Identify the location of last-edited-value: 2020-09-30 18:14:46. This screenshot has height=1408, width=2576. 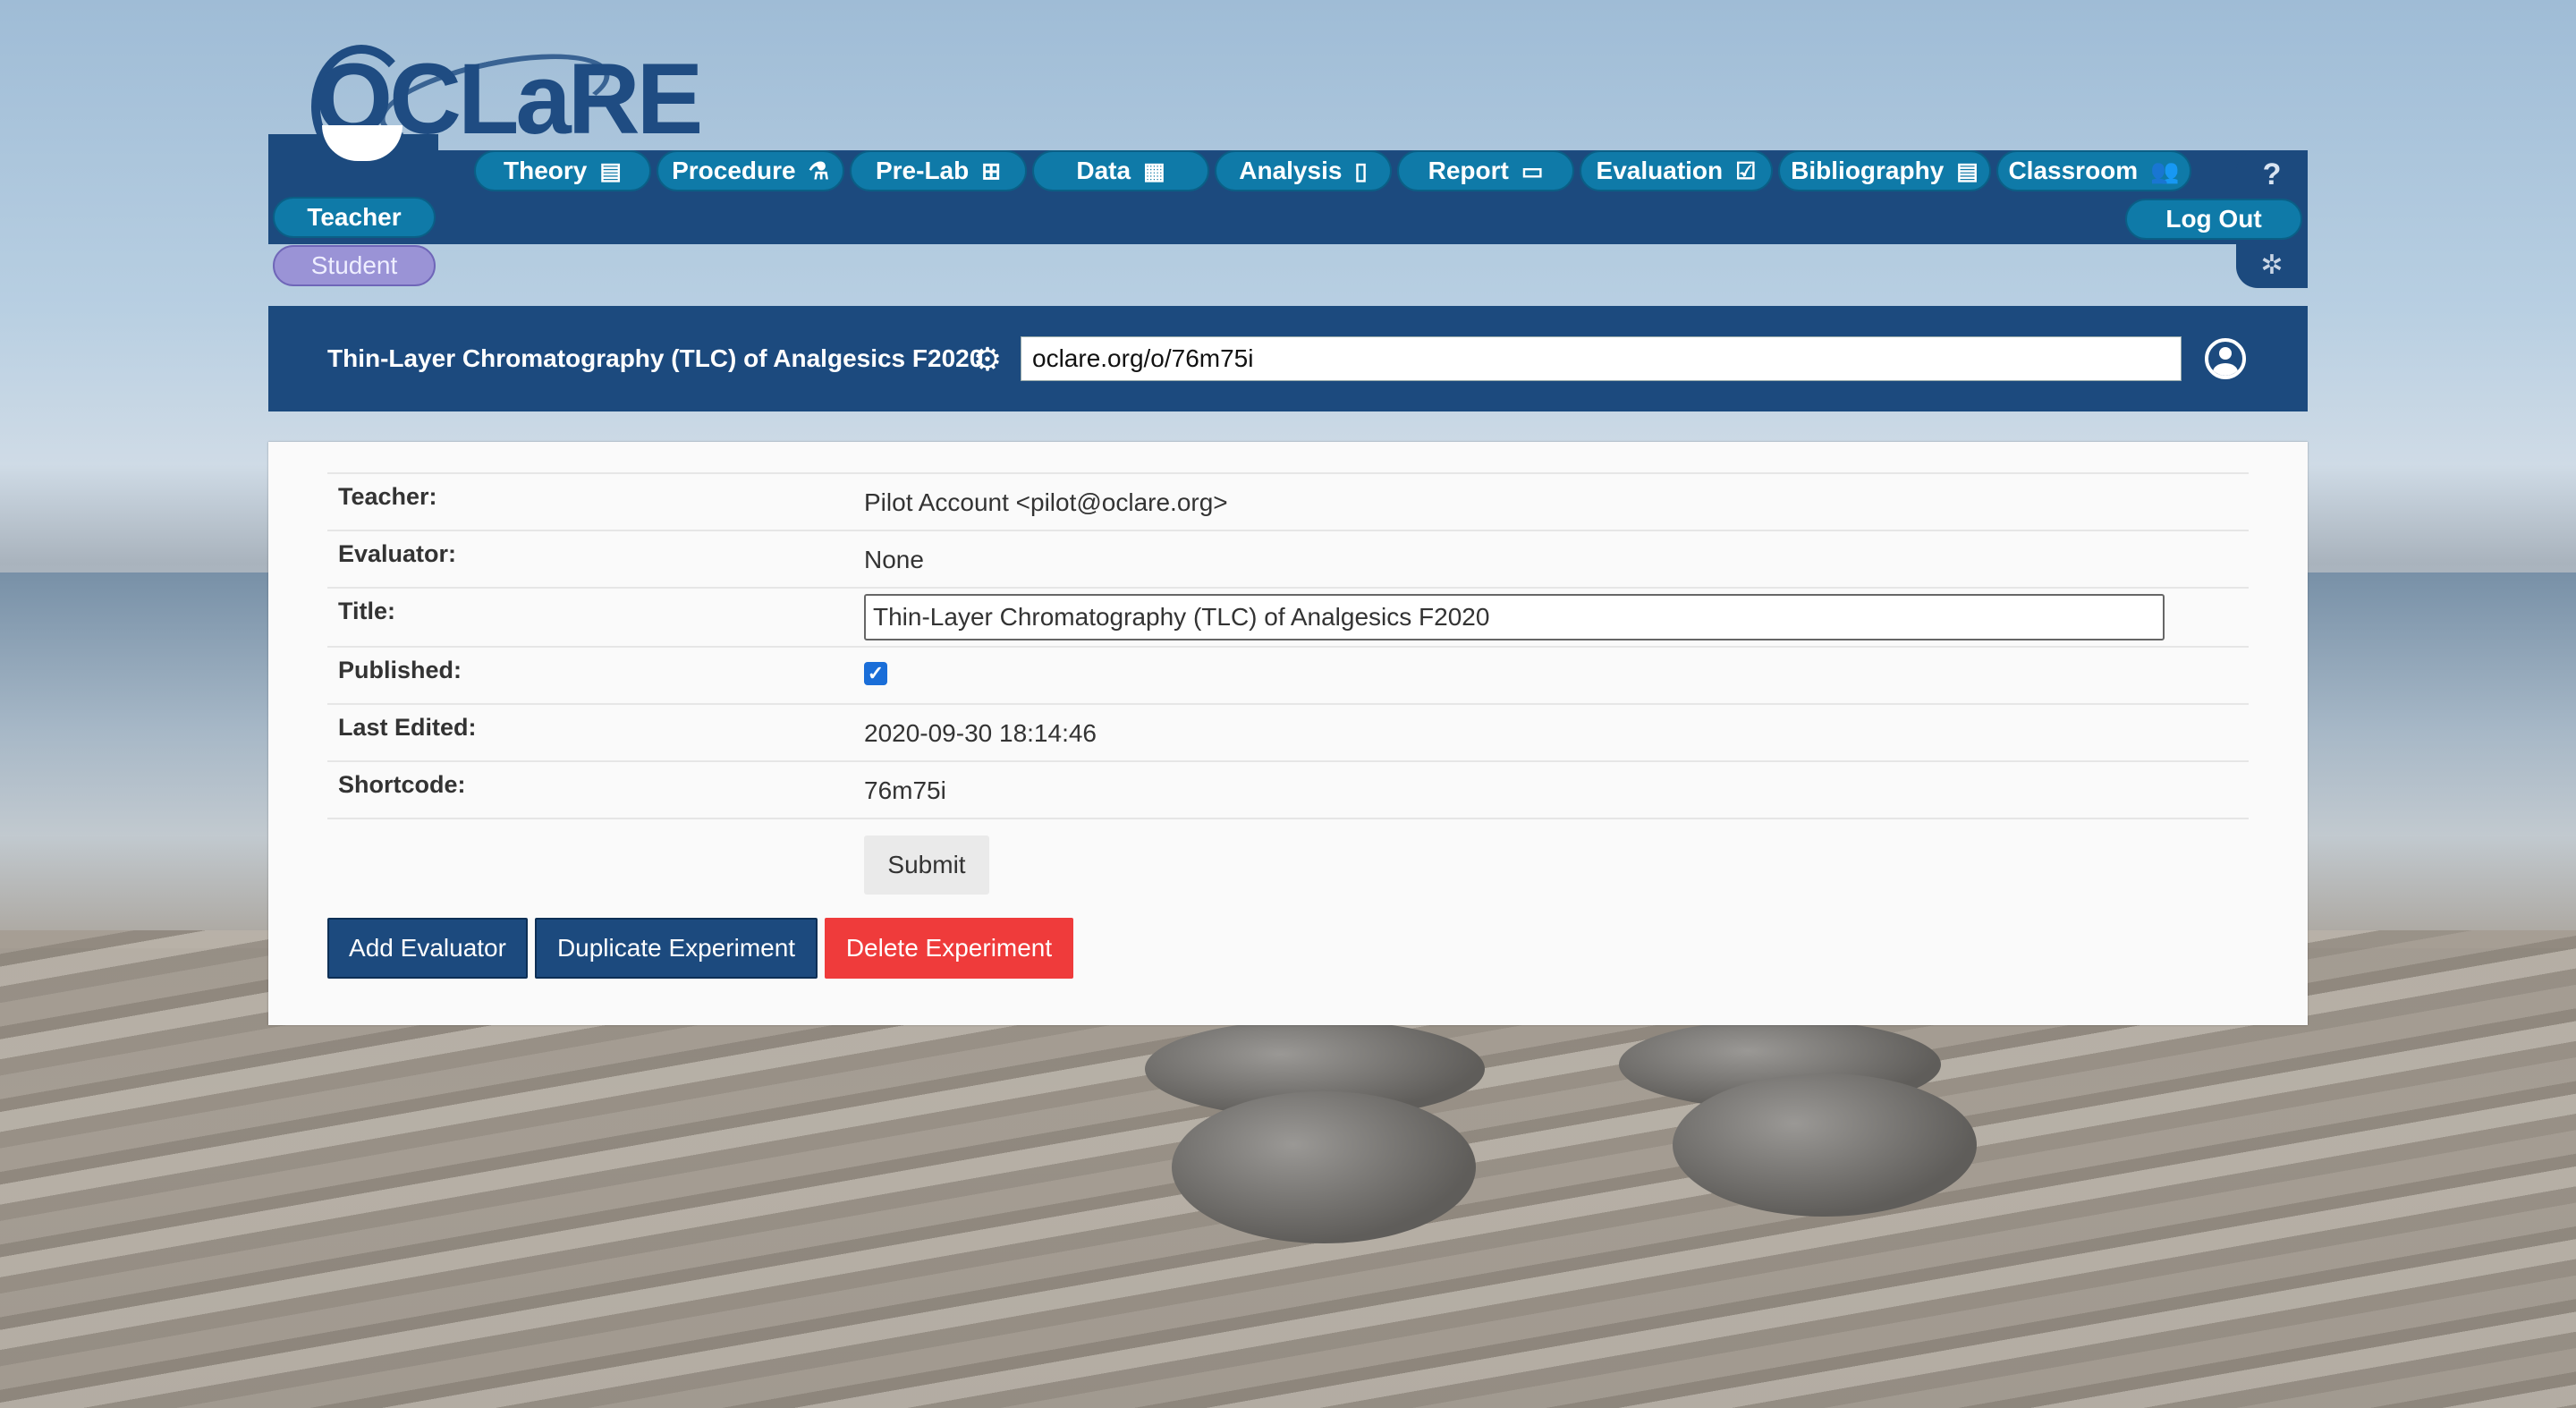
(980, 733).